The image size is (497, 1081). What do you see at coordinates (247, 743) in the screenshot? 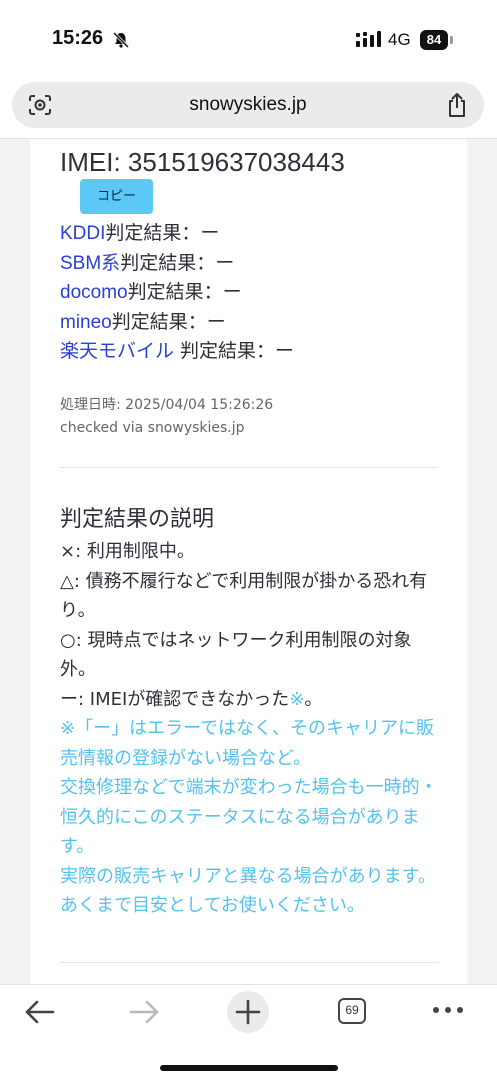
I see `legend-note-1: ※「ー」はエラーではなく、そのキャリアに販売情報の登録がない場合など。` at bounding box center [247, 743].